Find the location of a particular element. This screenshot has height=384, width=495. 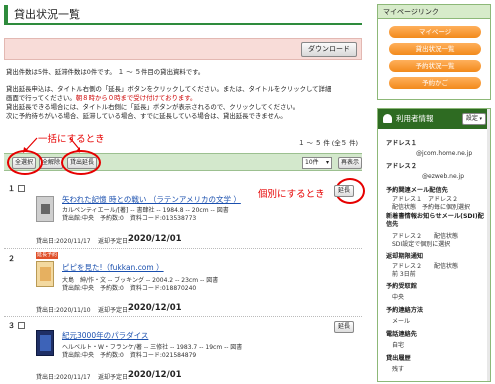

return-notice-label: 返却期限通知 is located at coordinates (405, 256).